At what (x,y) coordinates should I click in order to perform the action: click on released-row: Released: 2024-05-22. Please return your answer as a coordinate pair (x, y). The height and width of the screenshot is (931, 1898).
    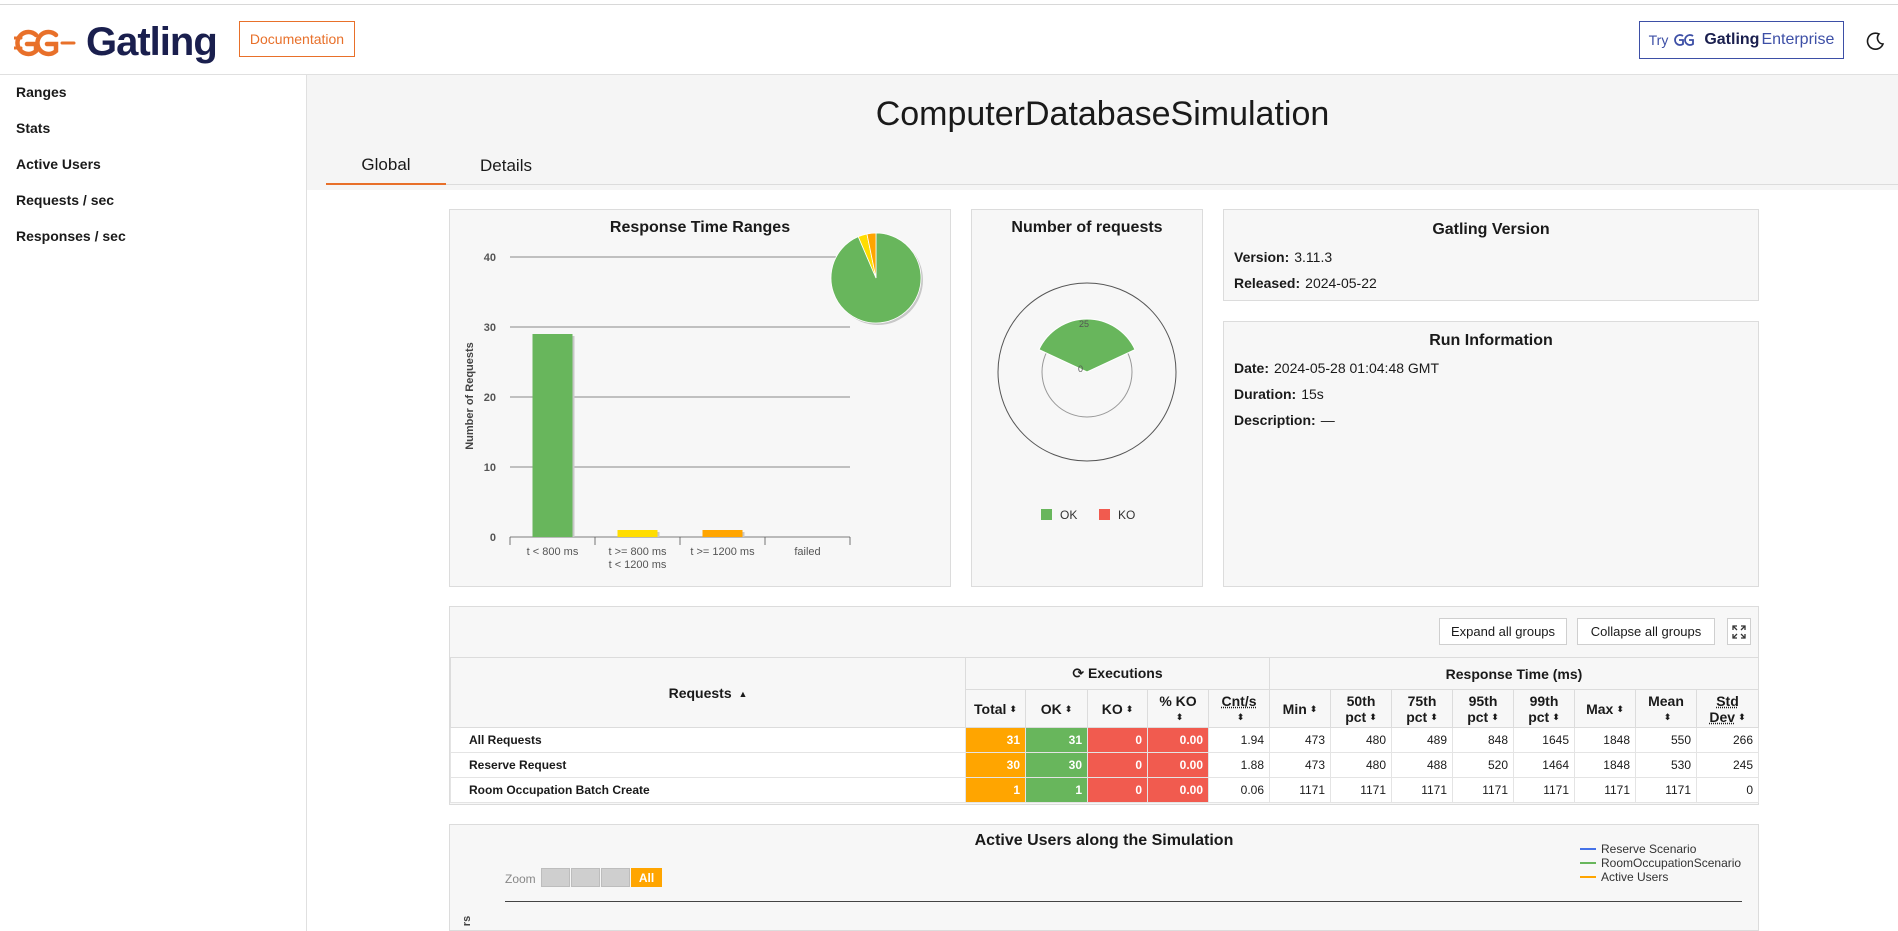
    Looking at the image, I should click on (1305, 283).